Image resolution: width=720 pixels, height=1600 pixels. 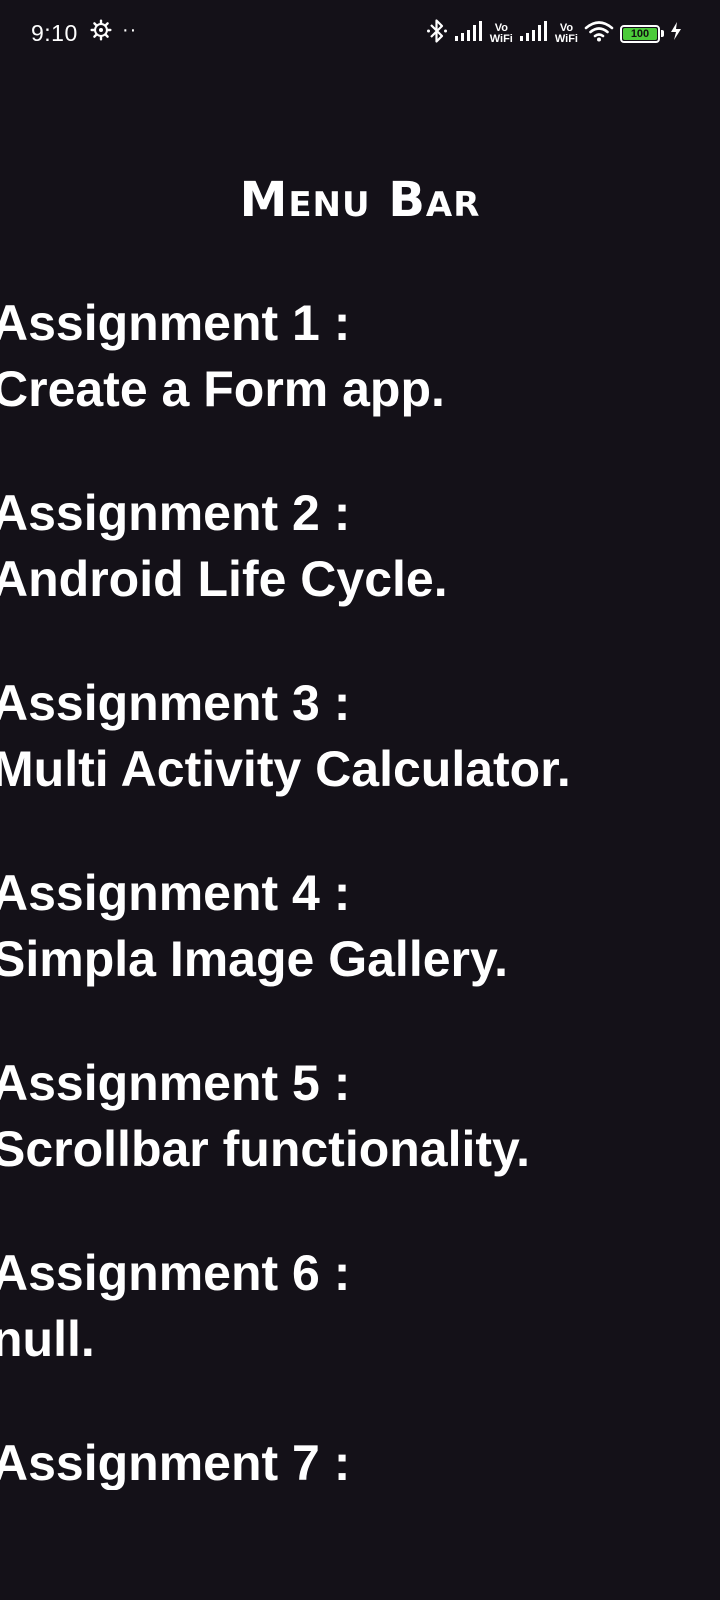 What do you see at coordinates (566, 27) in the screenshot?
I see `vowifi-top-text-2: Vo` at bounding box center [566, 27].